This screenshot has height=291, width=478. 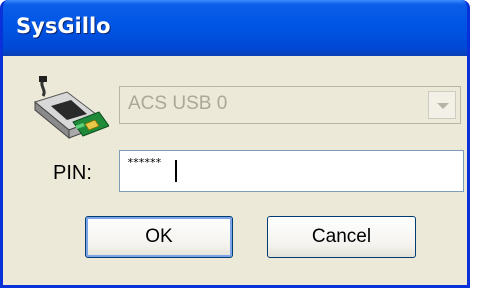 What do you see at coordinates (63, 26) in the screenshot?
I see `window-title: SysGillo` at bounding box center [63, 26].